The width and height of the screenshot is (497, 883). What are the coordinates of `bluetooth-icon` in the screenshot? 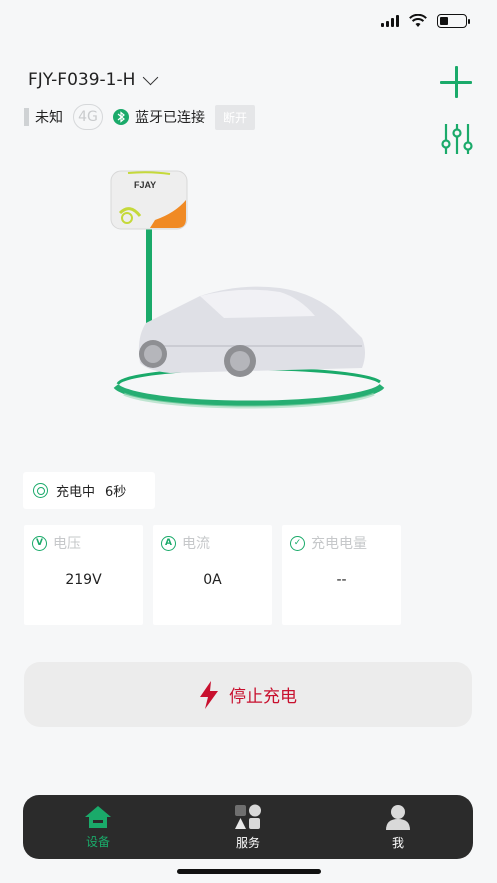 It's located at (121, 117).